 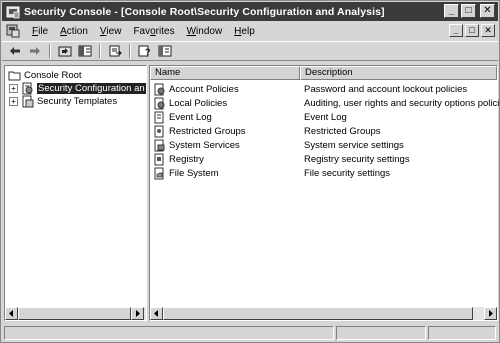 I want to click on list-item-name: File System, so click(x=194, y=173).